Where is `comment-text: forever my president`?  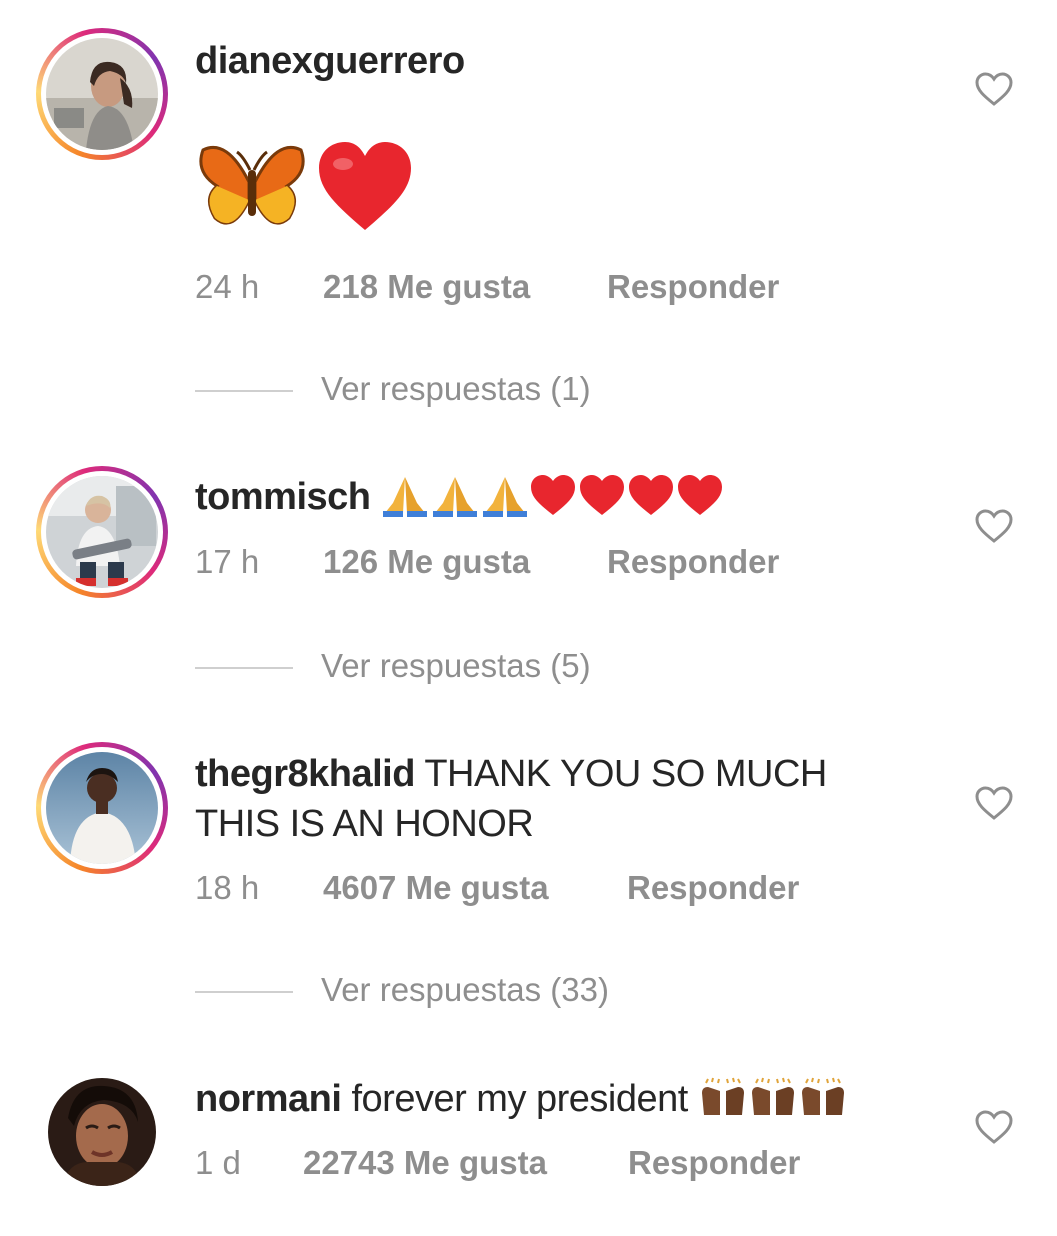 comment-text: forever my president is located at coordinates (519, 1099).